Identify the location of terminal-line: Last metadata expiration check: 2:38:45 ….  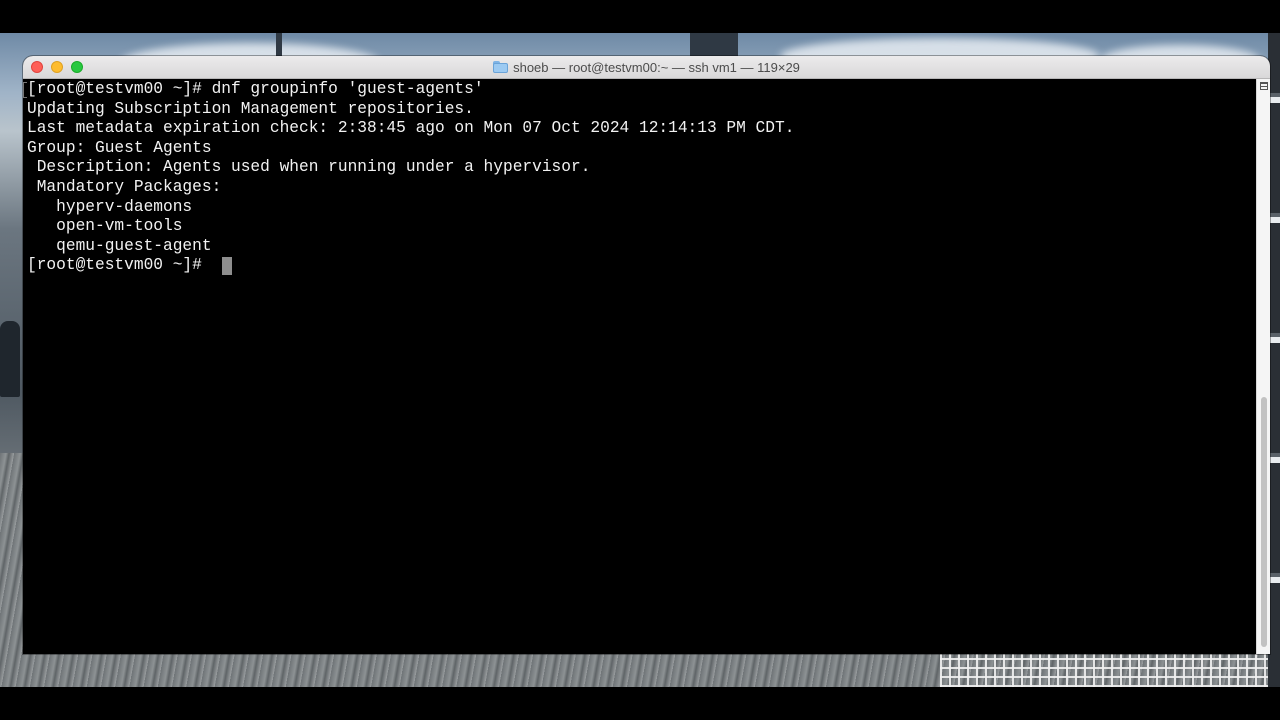
(411, 128).